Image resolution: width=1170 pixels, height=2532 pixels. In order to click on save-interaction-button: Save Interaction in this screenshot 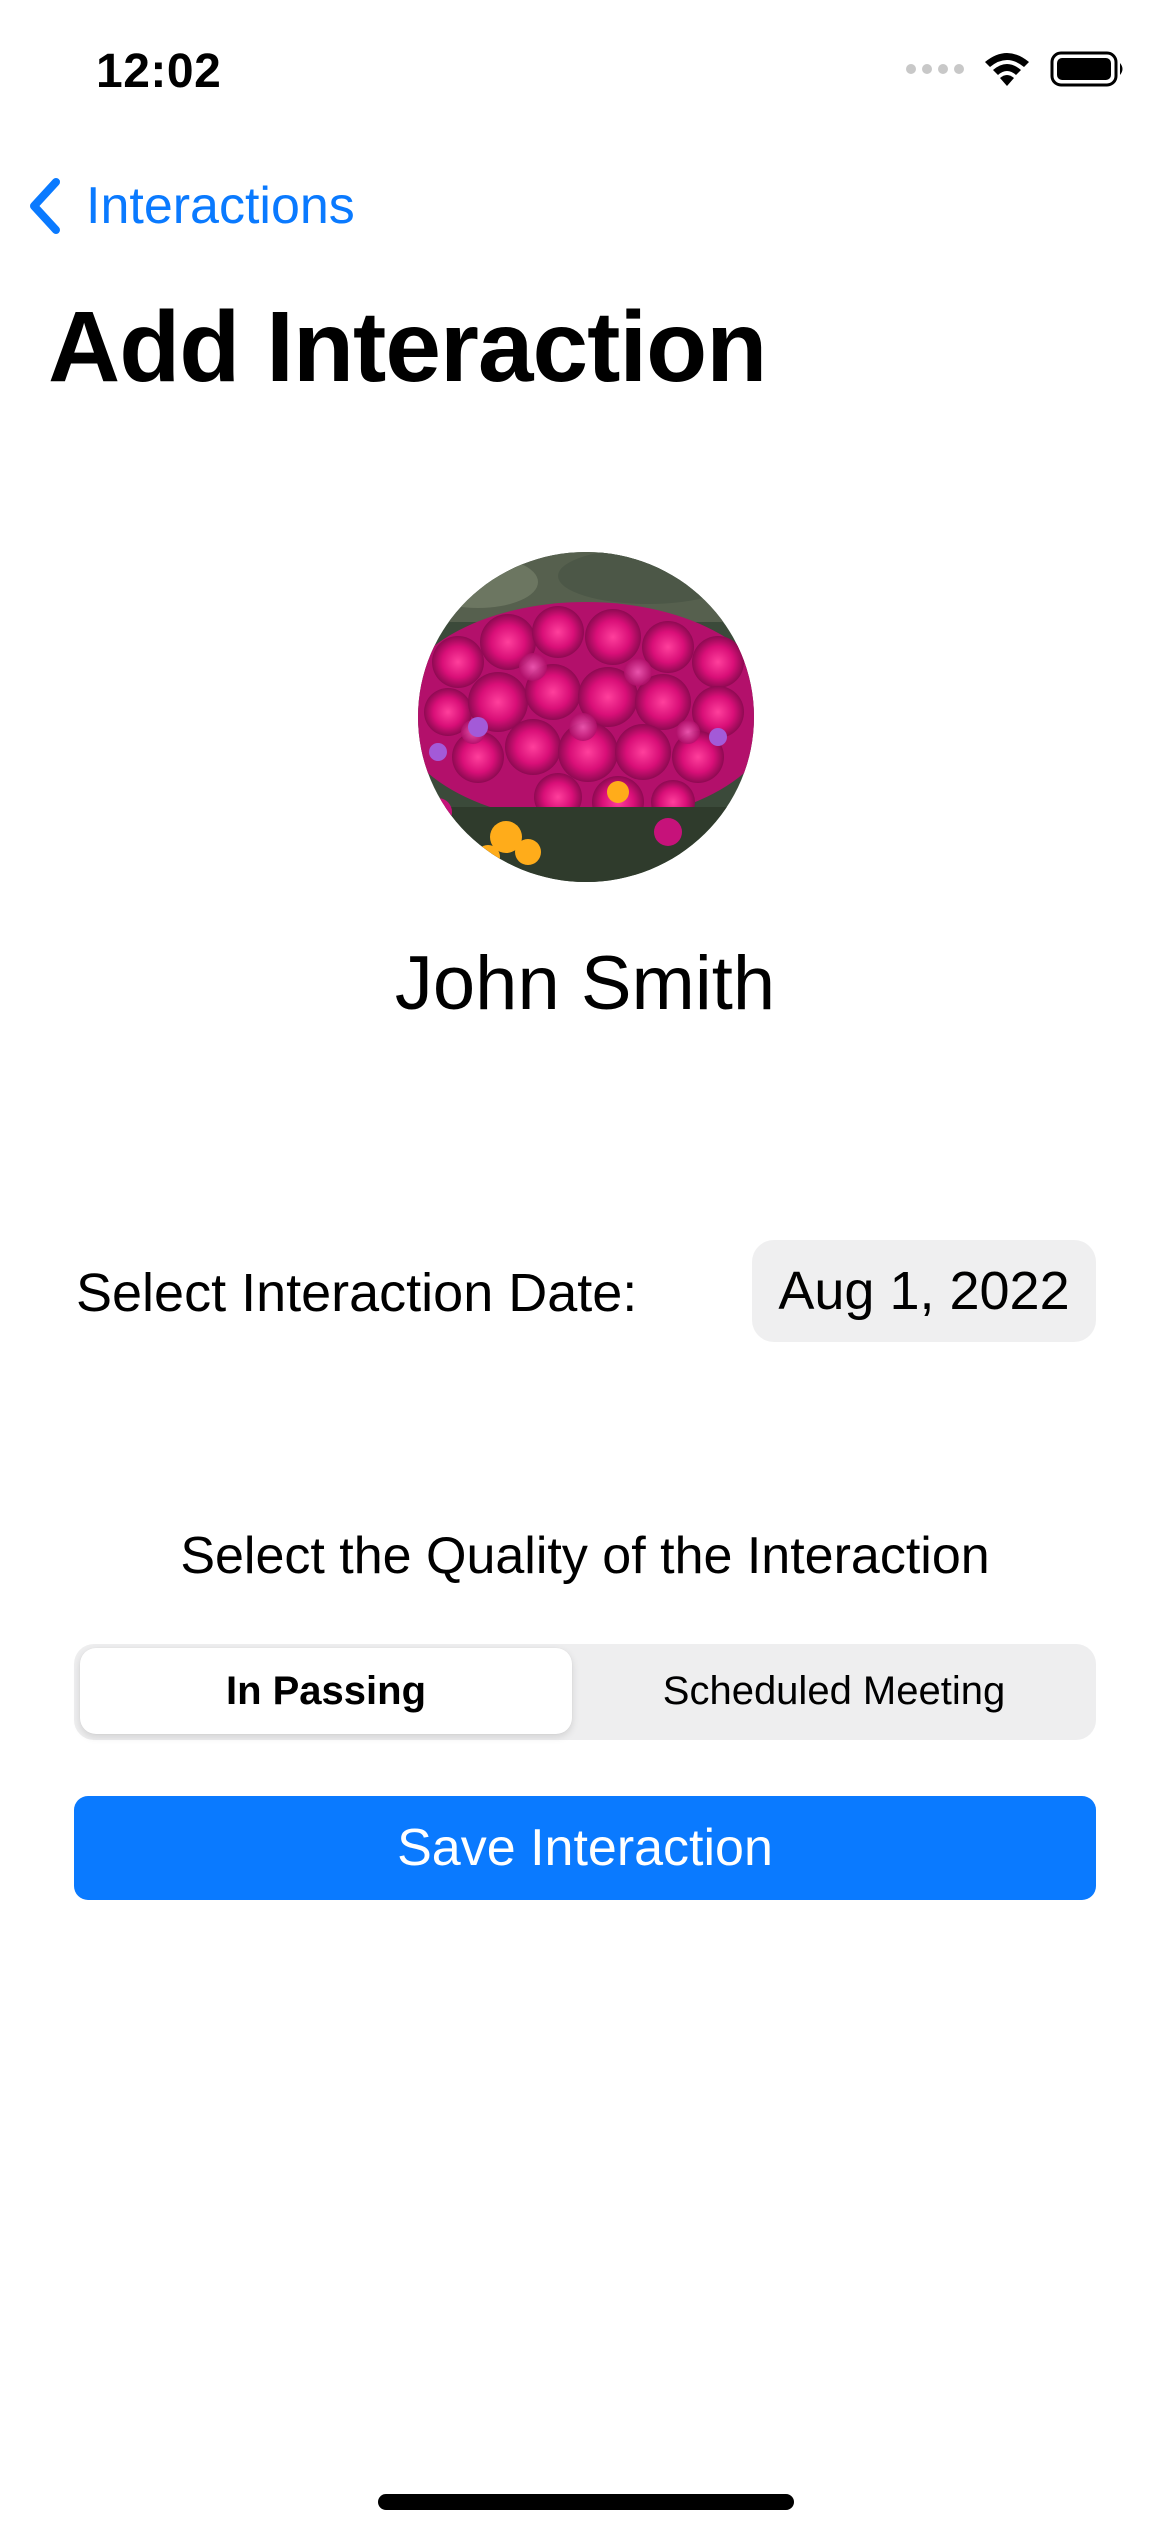, I will do `click(585, 1848)`.